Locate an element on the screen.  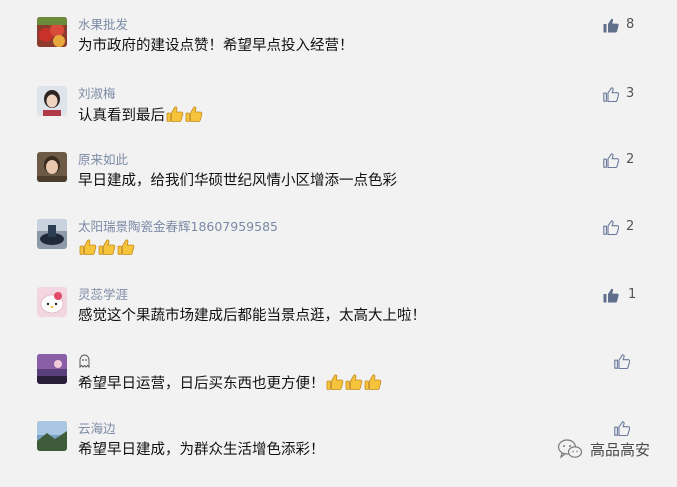
like-button: 1 is located at coordinates (619, 295).